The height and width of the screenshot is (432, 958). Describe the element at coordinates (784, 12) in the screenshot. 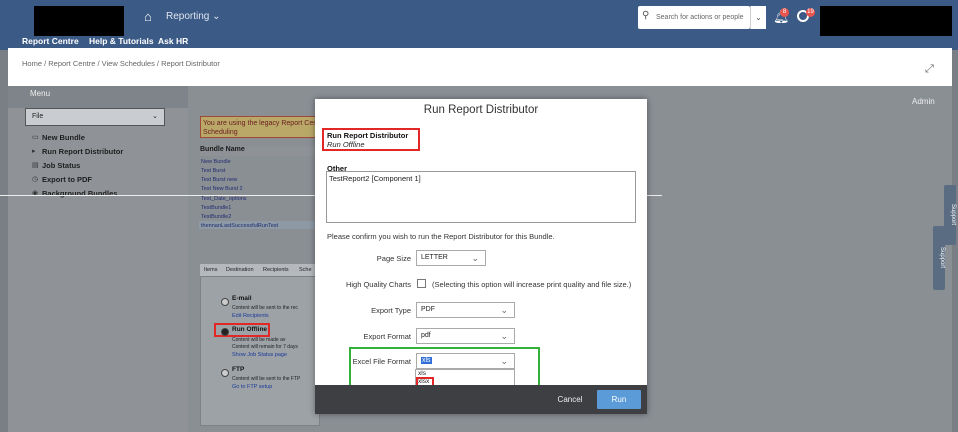

I see `notification-badge: 8` at that location.